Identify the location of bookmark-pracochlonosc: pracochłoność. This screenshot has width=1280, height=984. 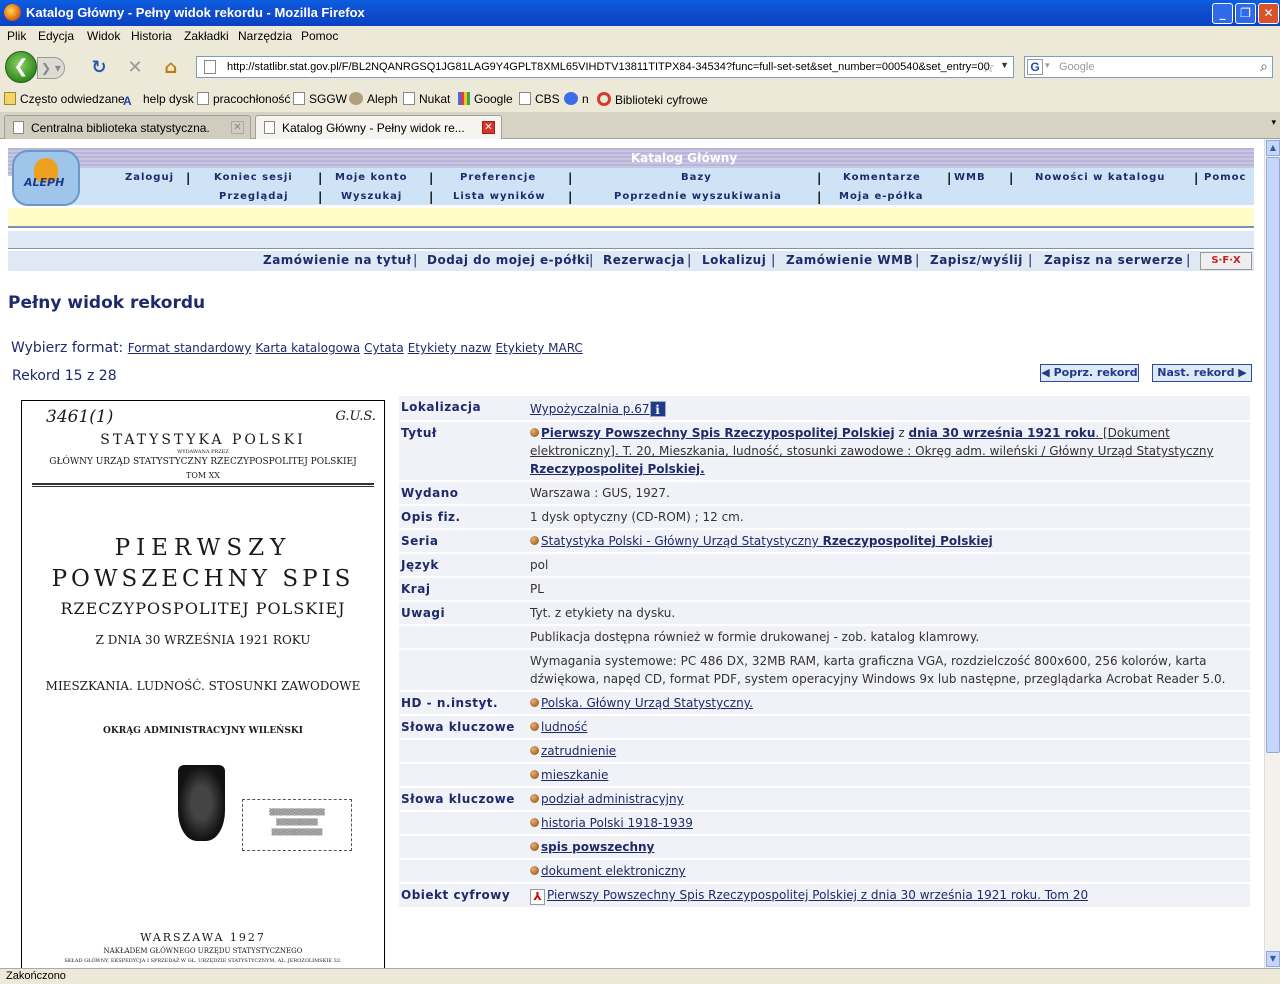
(243, 99).